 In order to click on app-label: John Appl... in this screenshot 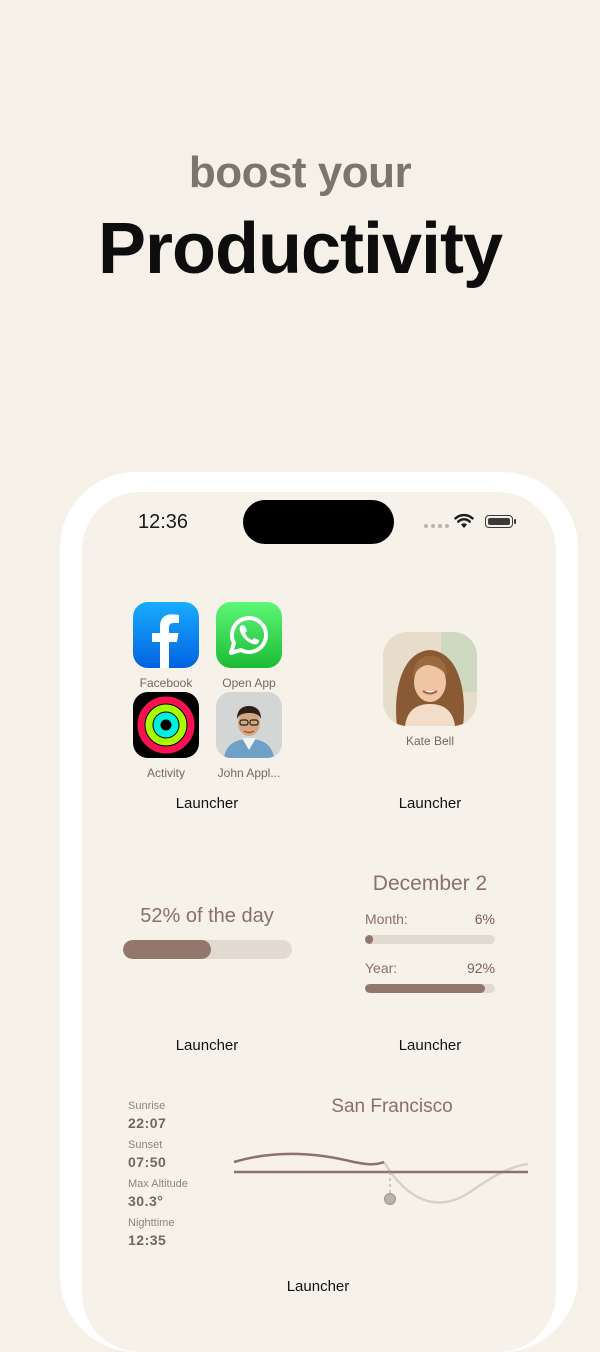, I will do `click(249, 773)`.